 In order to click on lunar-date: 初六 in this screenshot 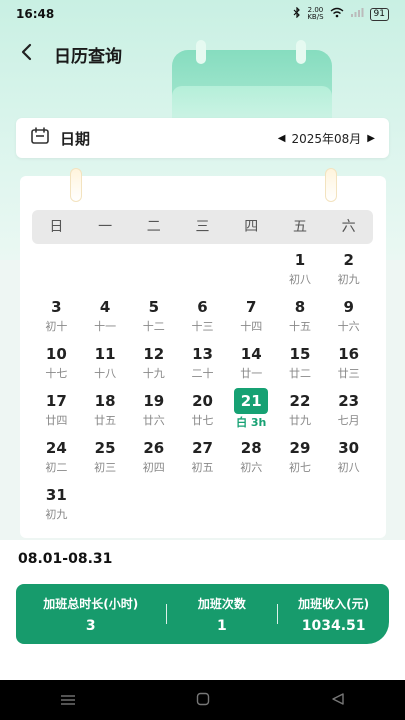, I will do `click(251, 467)`.